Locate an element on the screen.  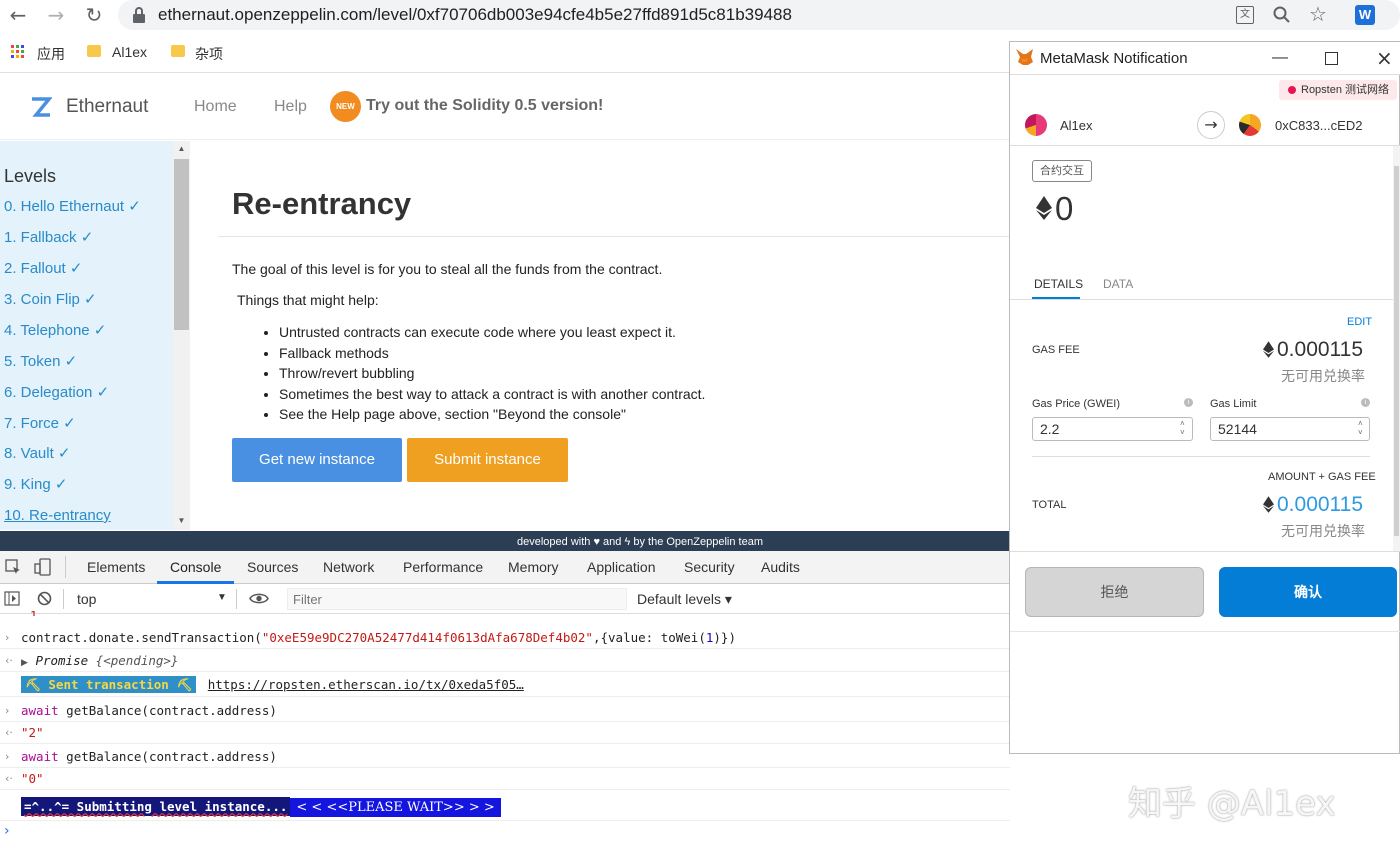
sidebar-toggle-icon is located at coordinates (12, 598).